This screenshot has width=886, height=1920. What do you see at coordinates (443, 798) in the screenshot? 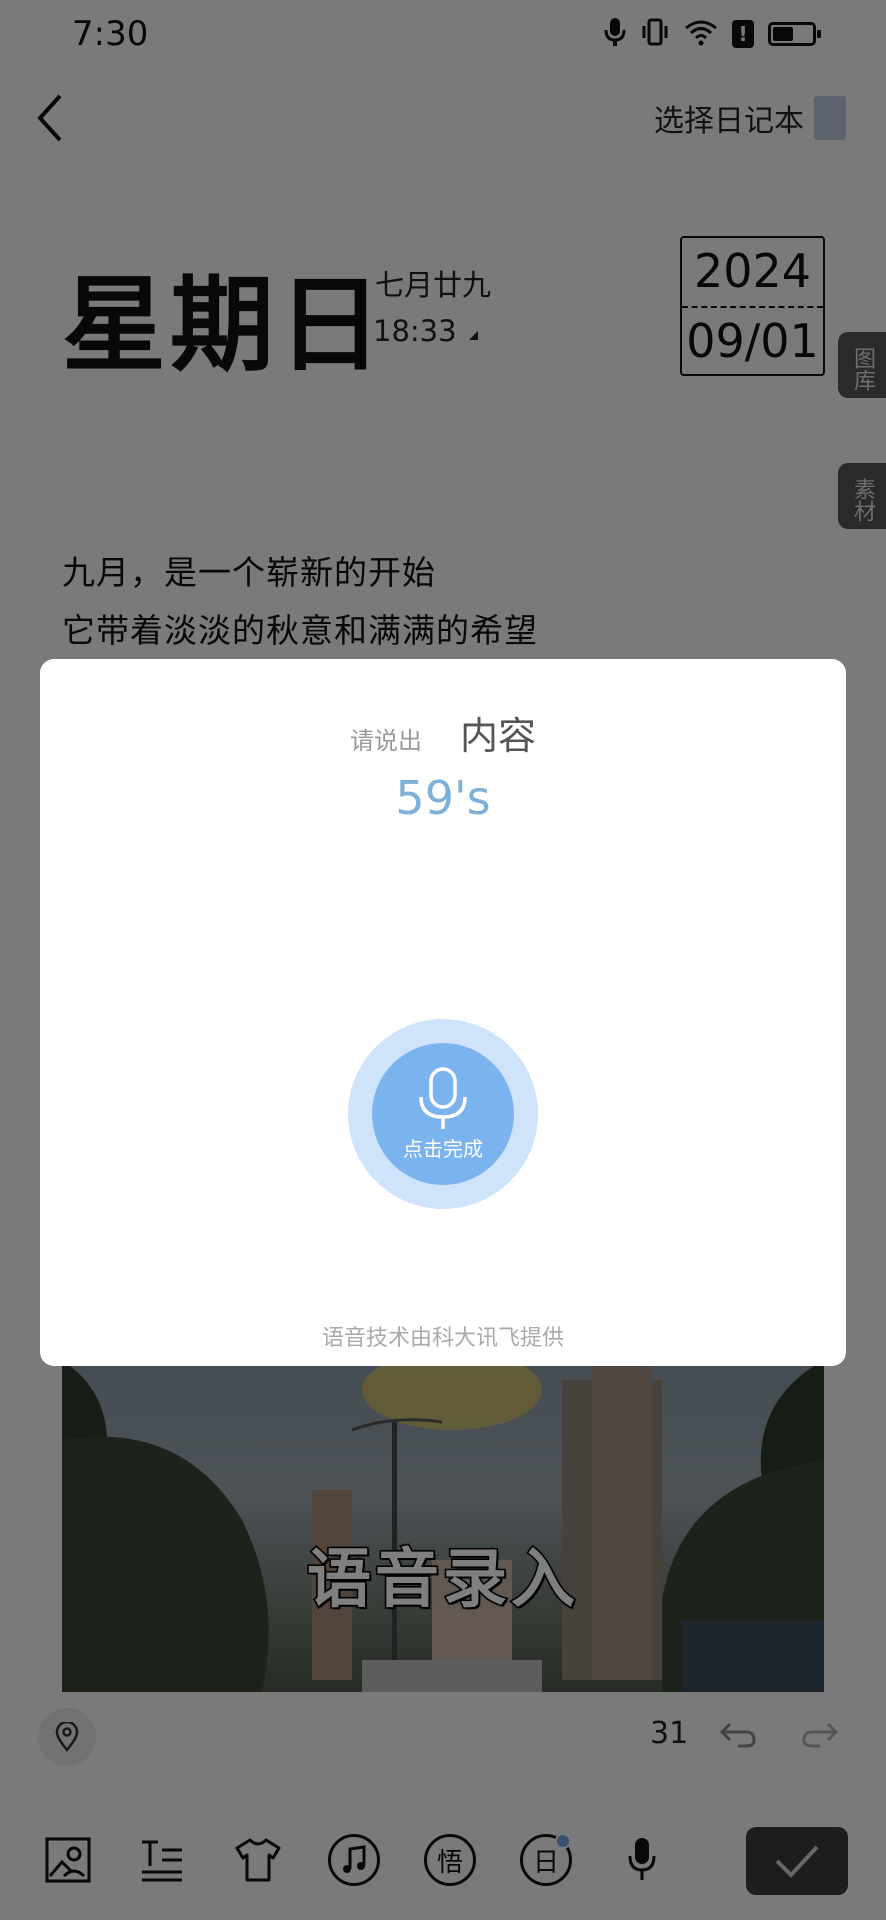
I see `countdown-timer: 59's` at bounding box center [443, 798].